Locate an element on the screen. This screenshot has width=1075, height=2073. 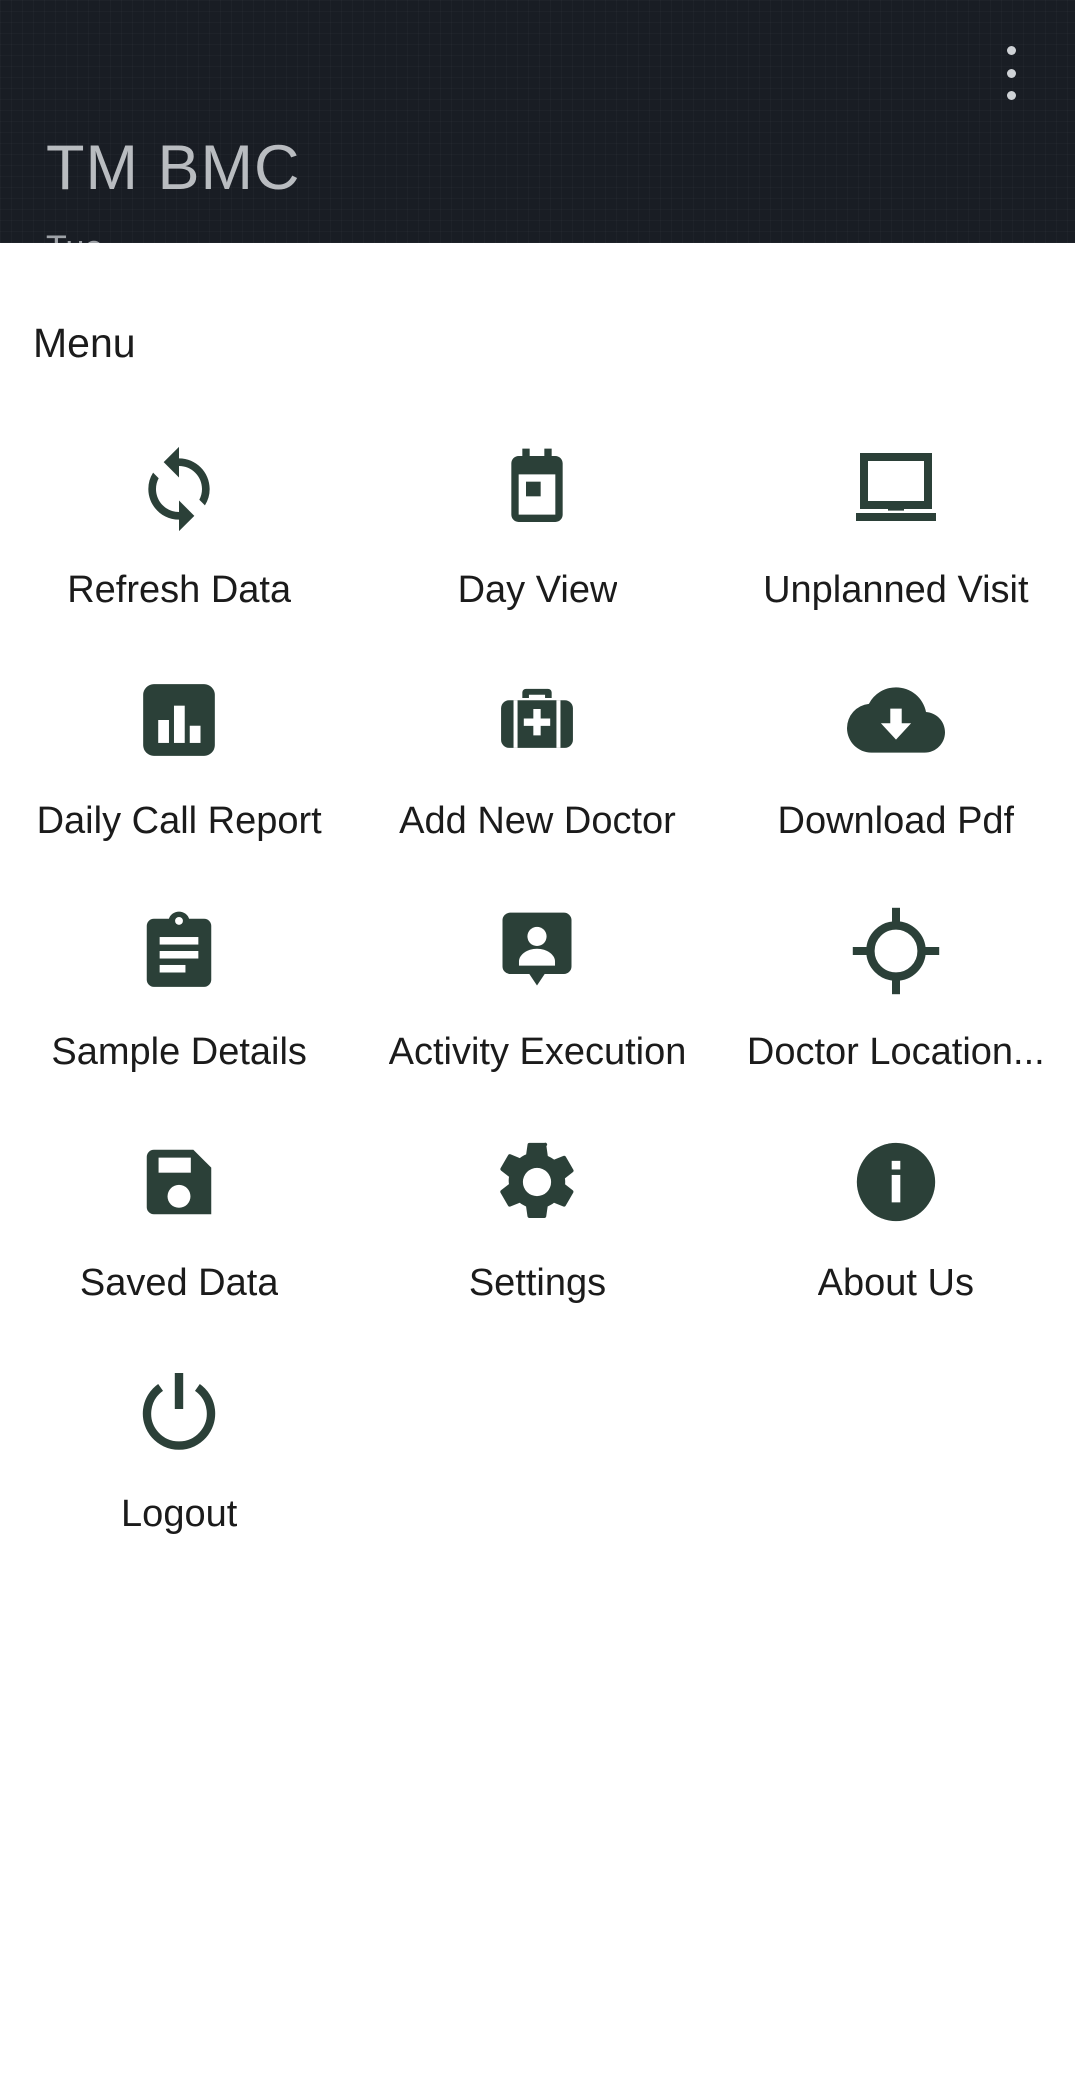
info-circle-icon is located at coordinates (896, 1182).